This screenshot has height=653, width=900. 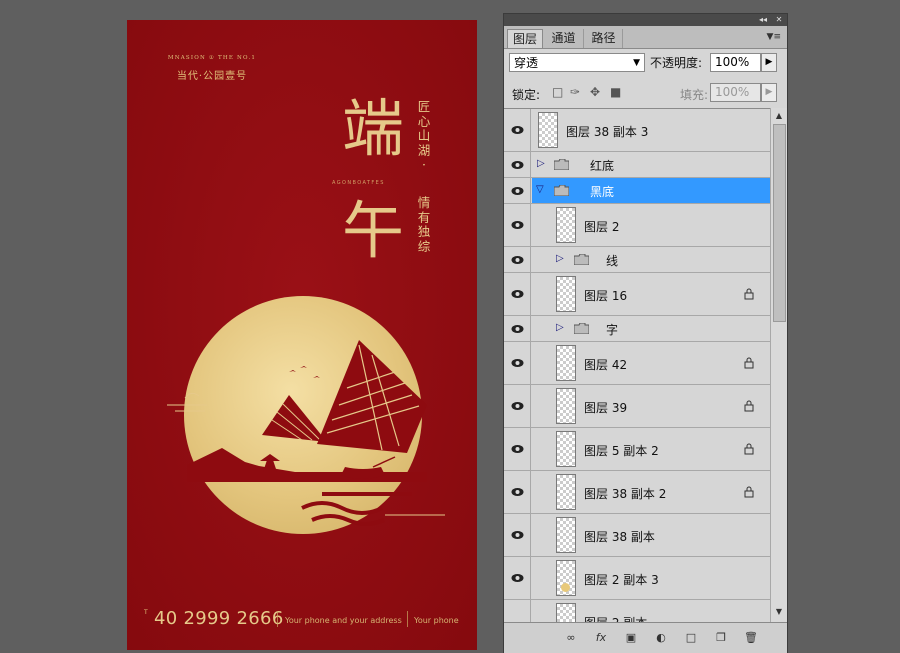 What do you see at coordinates (779, 116) in the screenshot?
I see `scroll-up-icon: ▲` at bounding box center [779, 116].